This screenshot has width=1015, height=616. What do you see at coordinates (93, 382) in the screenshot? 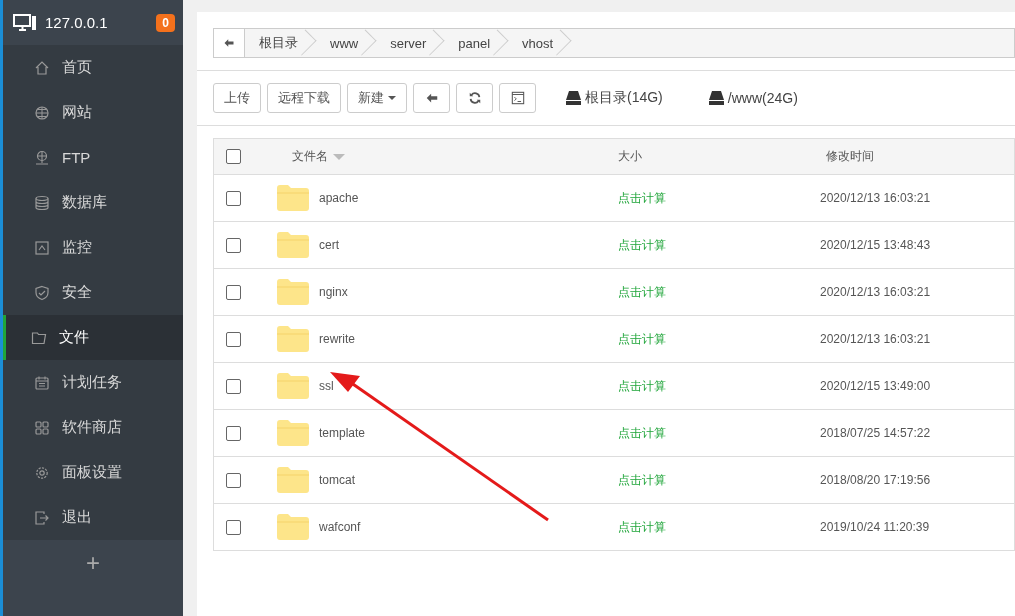
I see `sidebar-item: 计划任务` at bounding box center [93, 382].